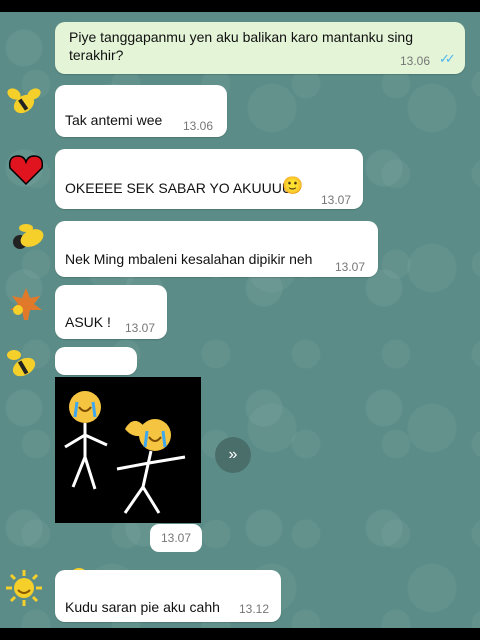 The width and height of the screenshot is (480, 640). Describe the element at coordinates (26, 304) in the screenshot. I see `maple-leaf-icon` at that location.